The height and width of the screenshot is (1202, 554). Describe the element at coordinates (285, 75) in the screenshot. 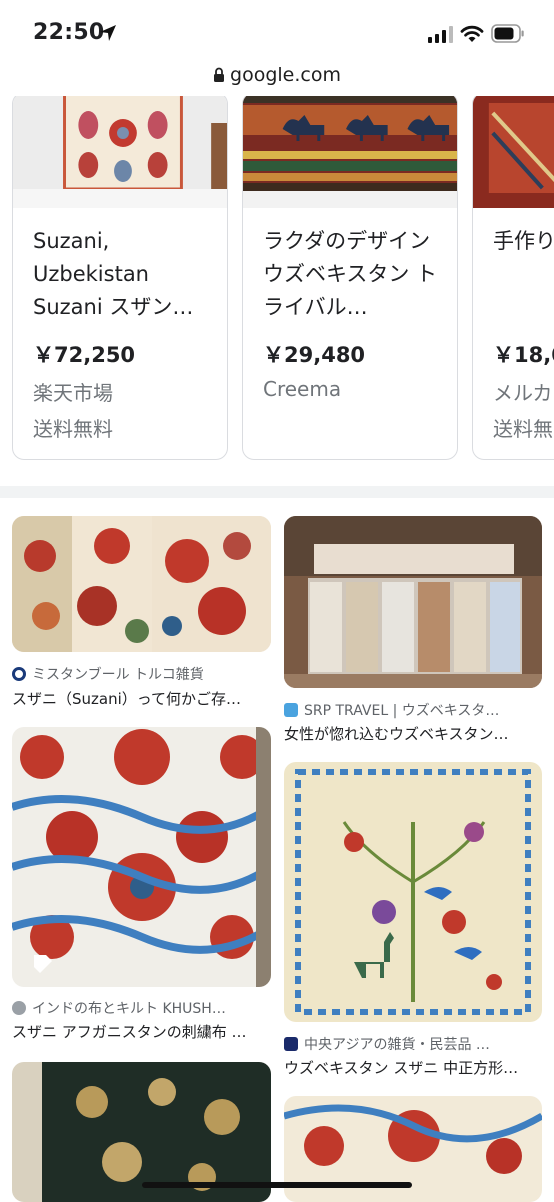

I see `url-text: google.com` at that location.